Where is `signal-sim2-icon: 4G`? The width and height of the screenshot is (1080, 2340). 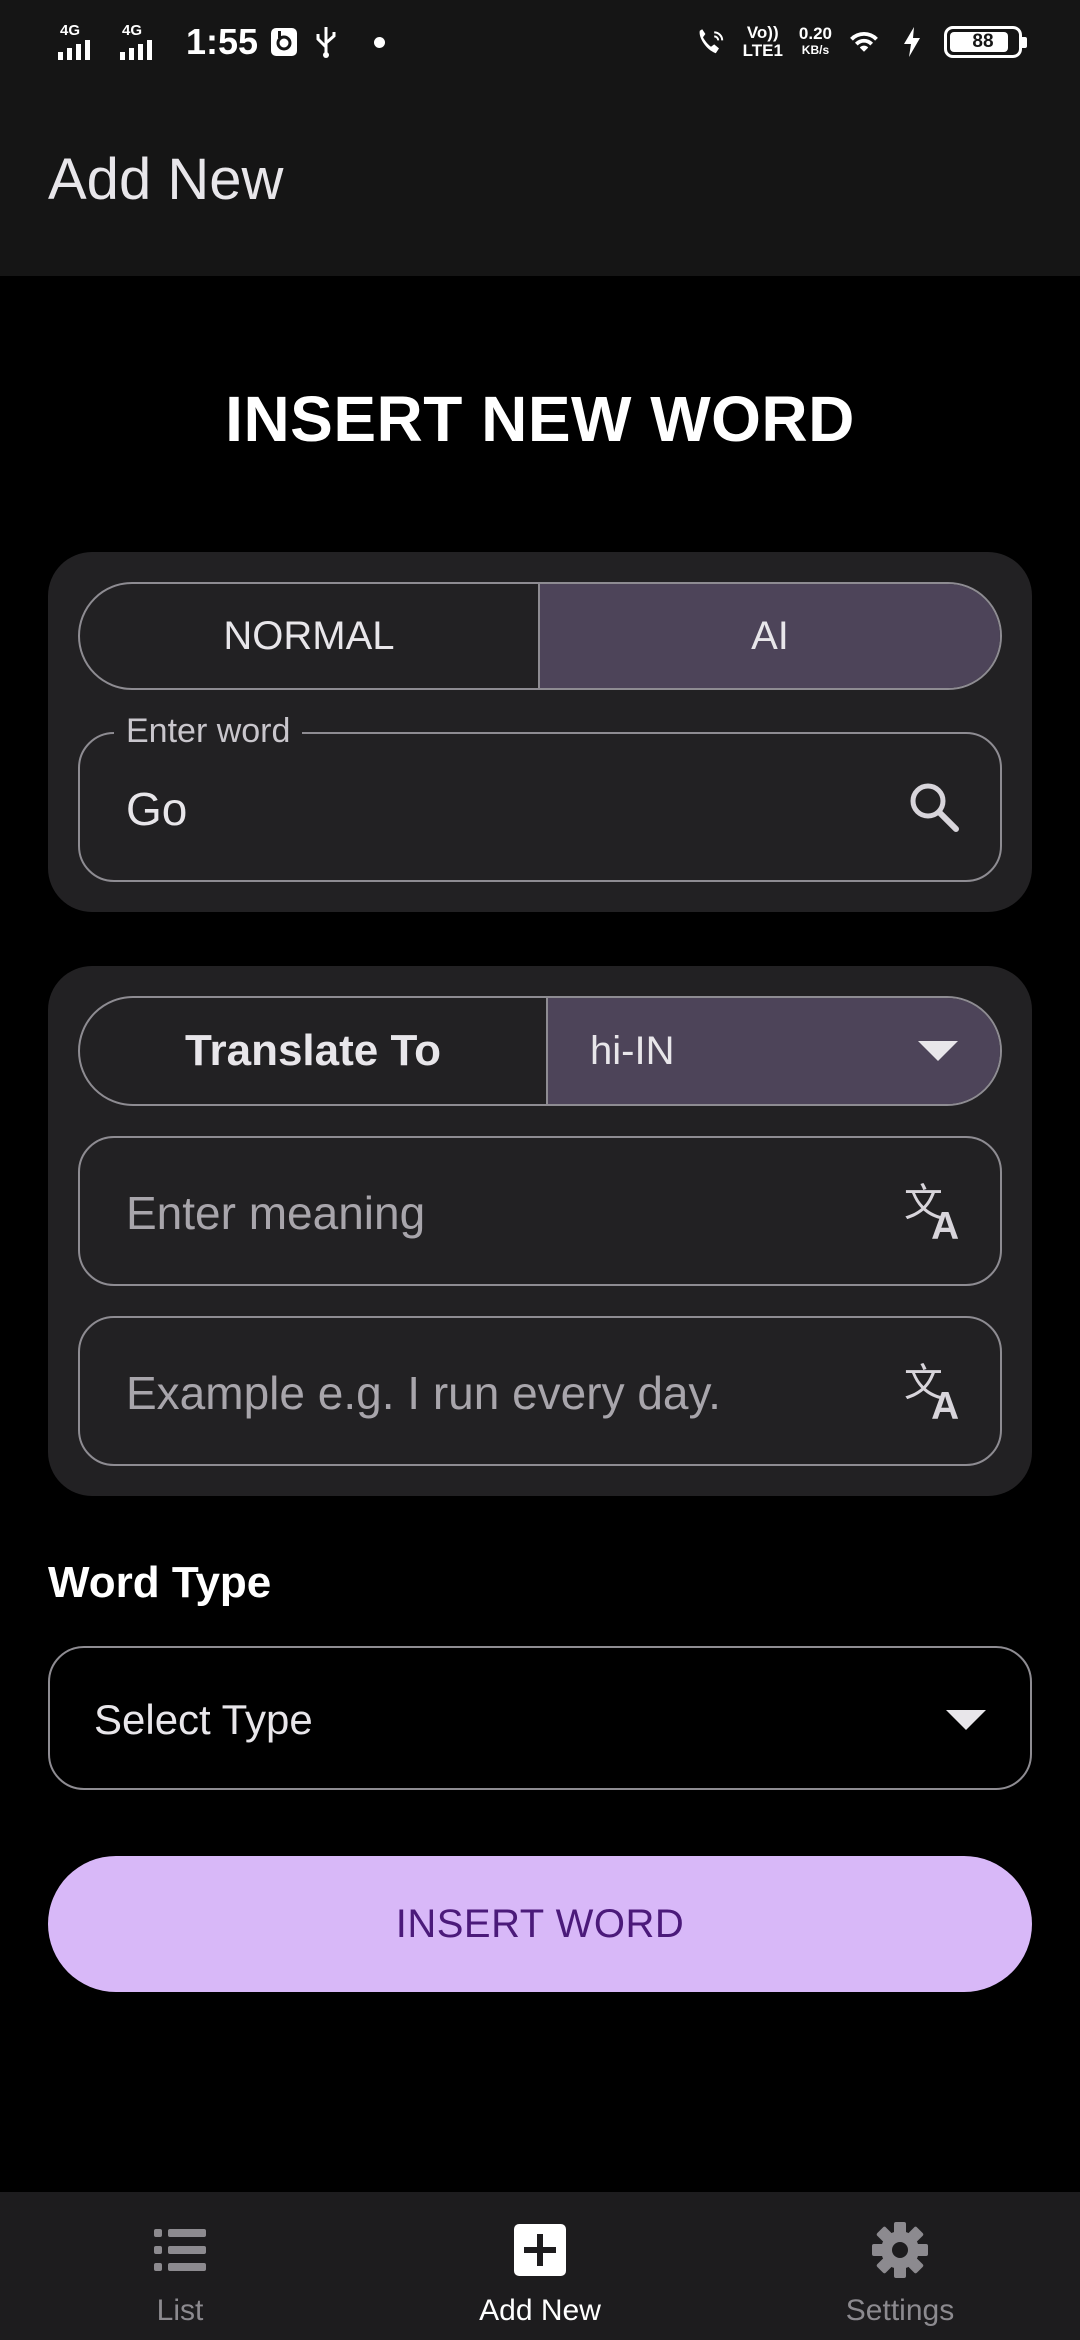
signal-sim2-icon: 4G is located at coordinates (146, 42).